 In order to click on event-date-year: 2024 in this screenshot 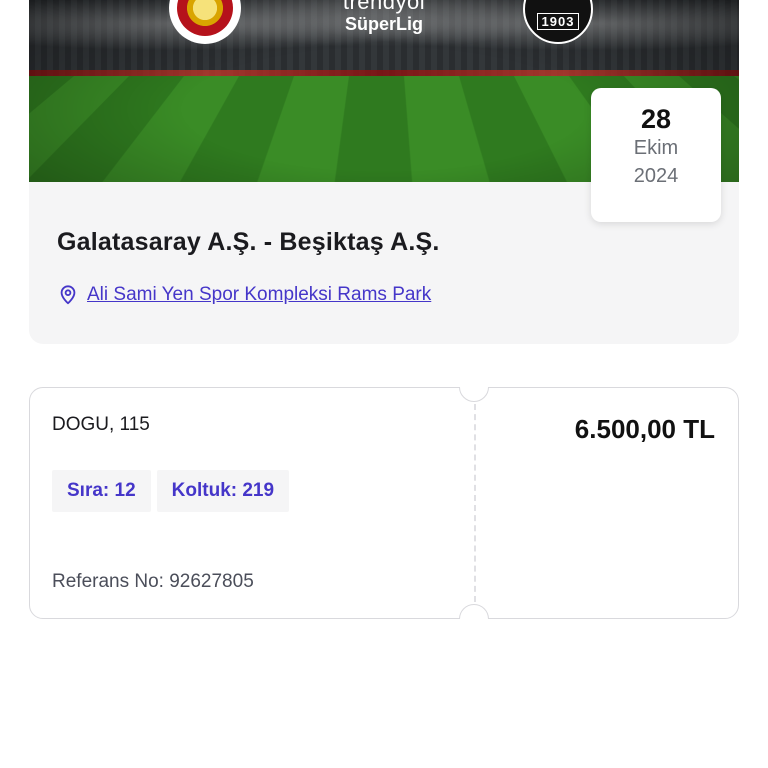, I will do `click(656, 176)`.